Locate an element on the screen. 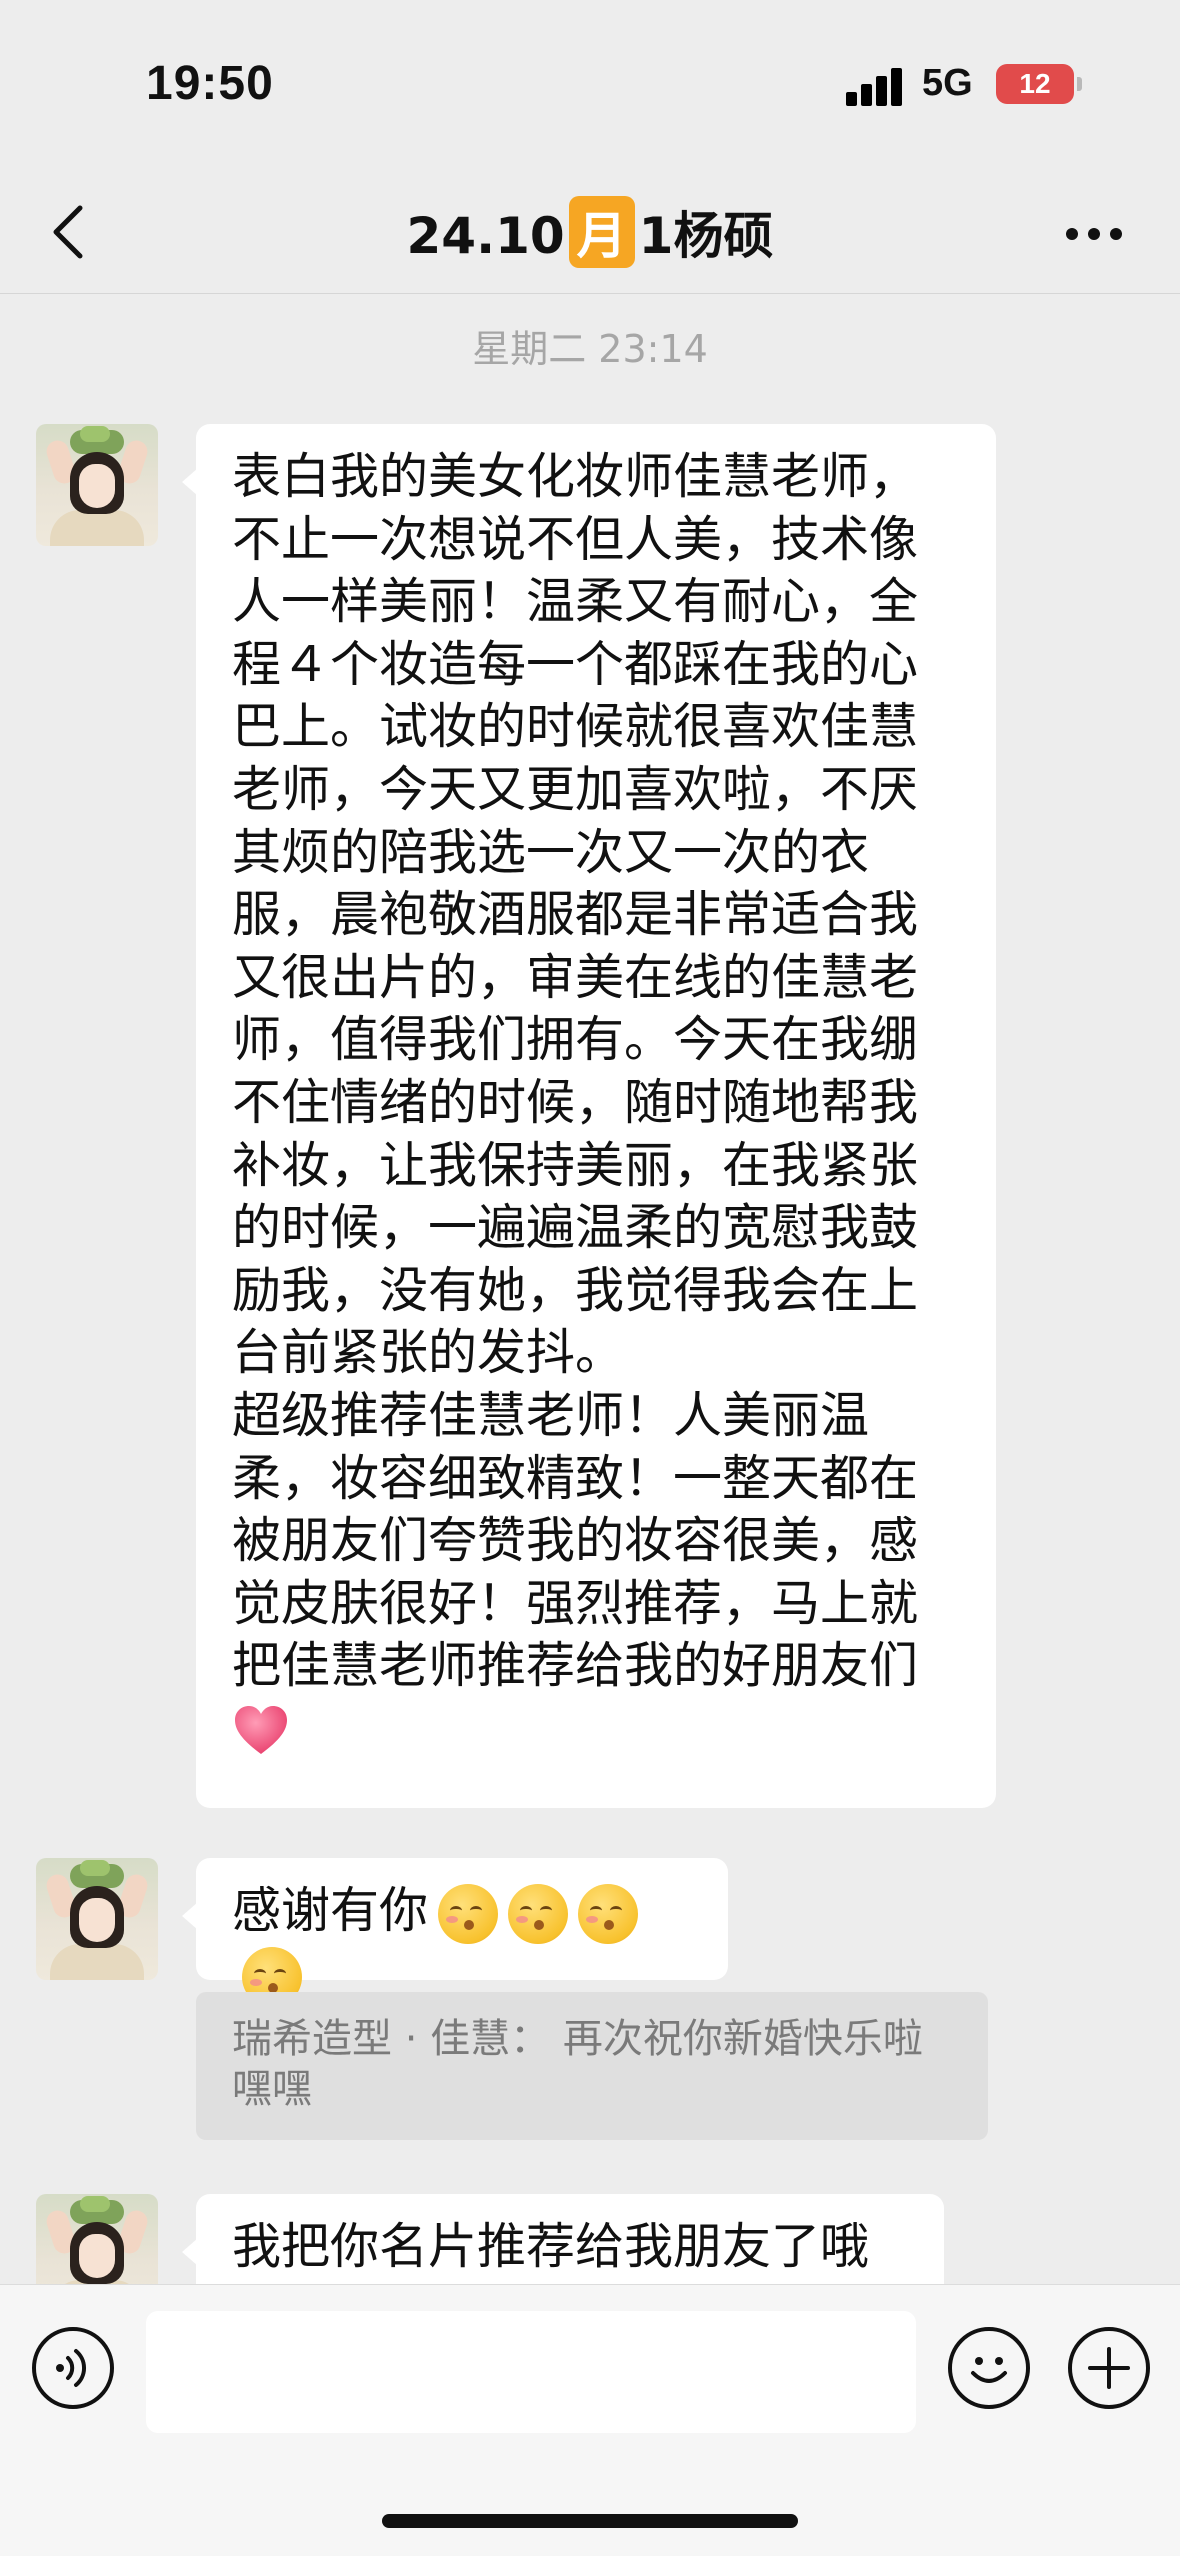 This screenshot has height=2556, width=1180. message-line: 师，值得我们拥有。今天在我绷 is located at coordinates (575, 1040).